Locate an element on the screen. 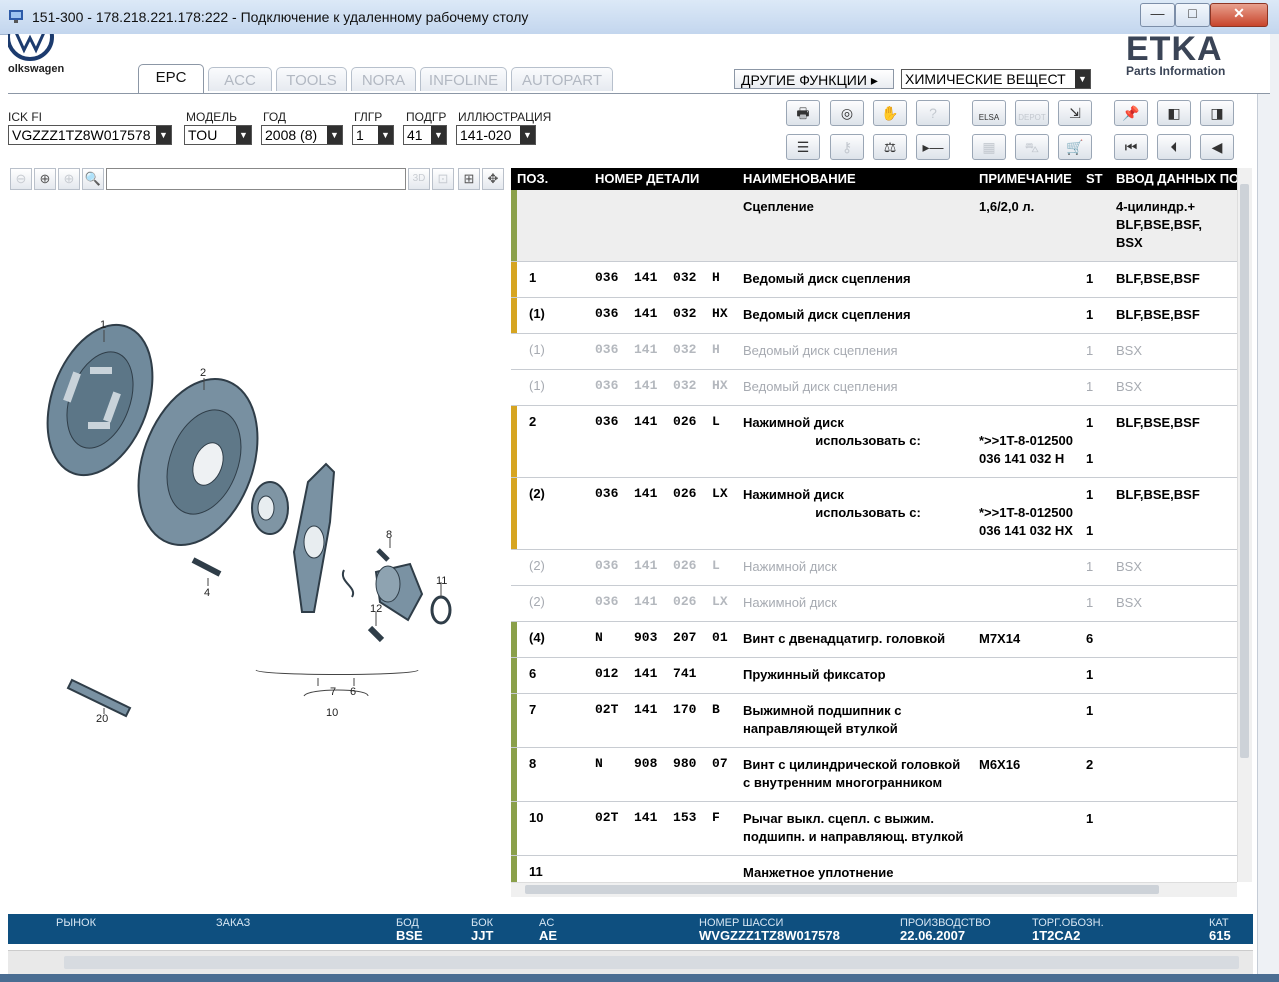 The width and height of the screenshot is (1279, 982). bolt-part is located at coordinates (206, 567).